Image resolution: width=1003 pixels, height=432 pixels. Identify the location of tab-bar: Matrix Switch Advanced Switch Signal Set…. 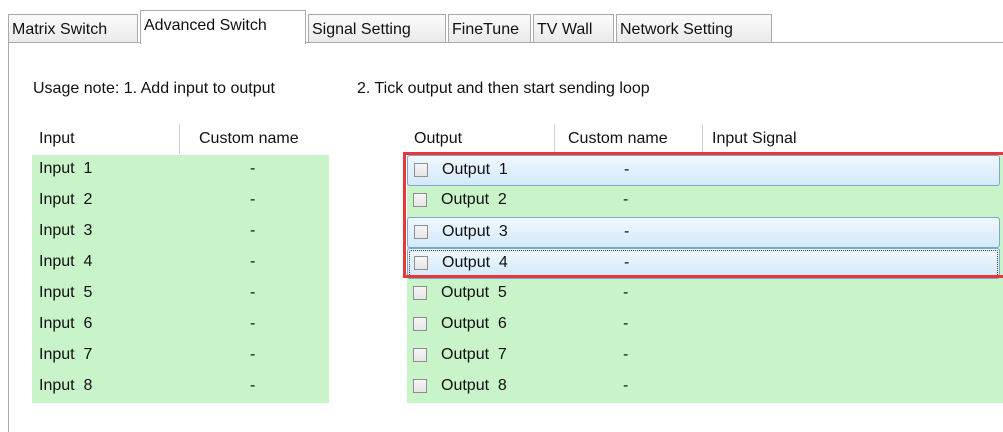
(500, 27).